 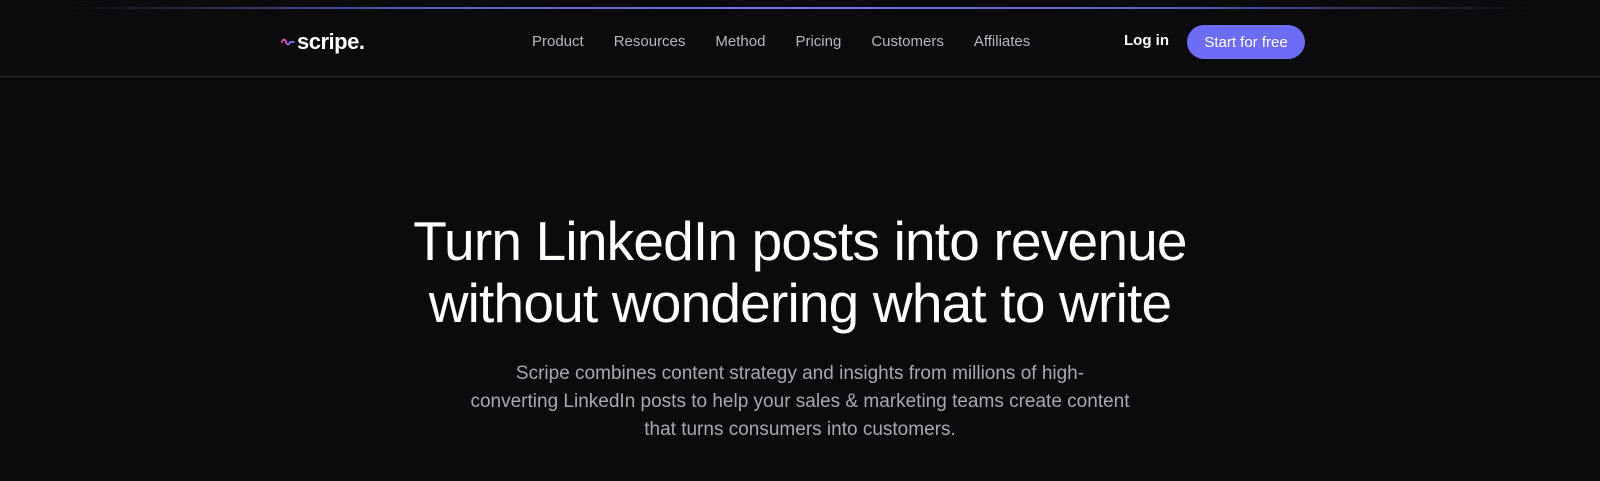 What do you see at coordinates (650, 41) in the screenshot?
I see `nav-link-resources: Resources` at bounding box center [650, 41].